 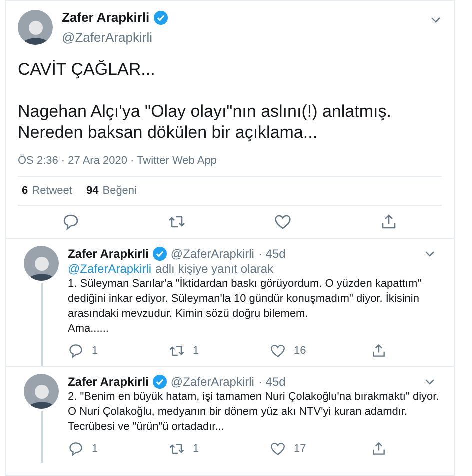 What do you see at coordinates (52, 190) in the screenshot?
I see `stat-label: Retweet` at bounding box center [52, 190].